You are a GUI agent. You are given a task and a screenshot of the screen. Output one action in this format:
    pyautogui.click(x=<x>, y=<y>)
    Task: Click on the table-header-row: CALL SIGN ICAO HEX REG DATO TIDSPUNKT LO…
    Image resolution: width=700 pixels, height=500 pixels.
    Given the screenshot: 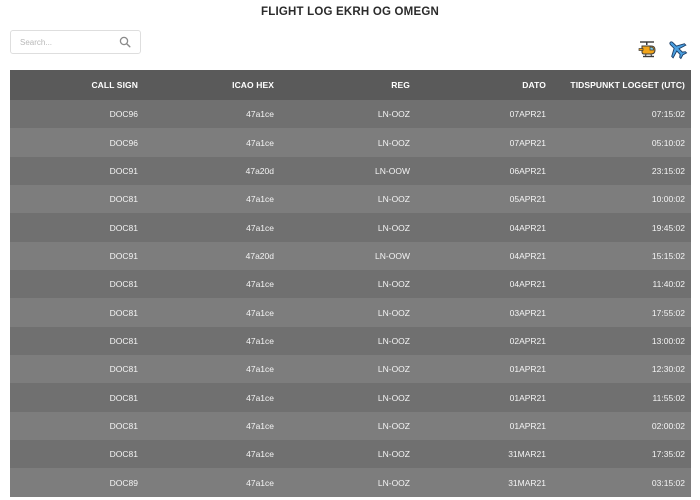 What is the action you would take?
    pyautogui.click(x=350, y=85)
    